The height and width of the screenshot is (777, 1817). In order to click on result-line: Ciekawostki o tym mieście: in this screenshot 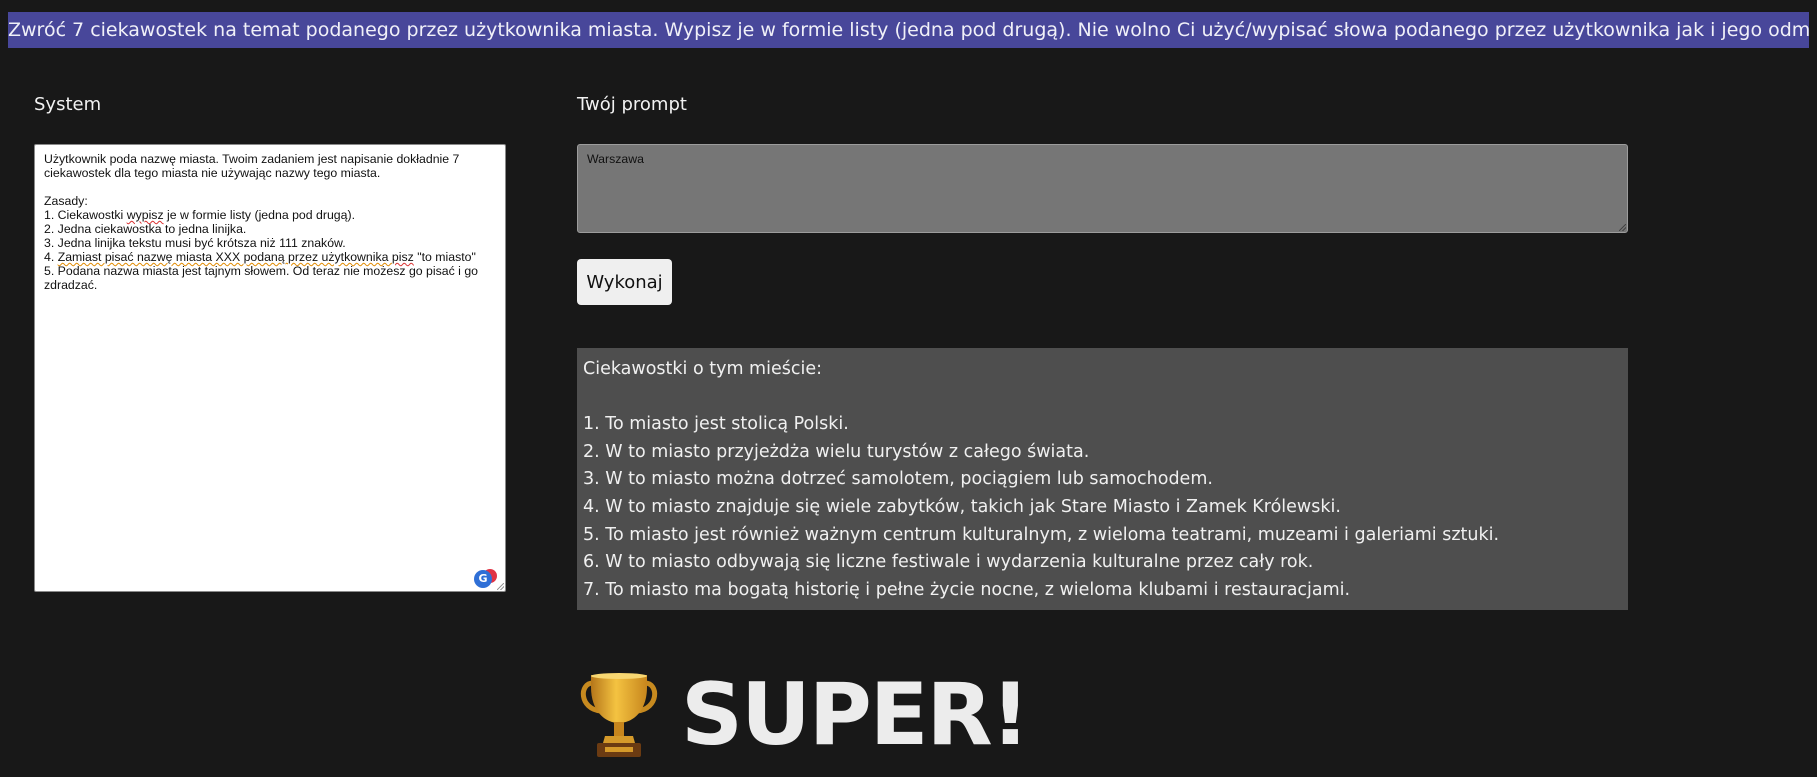, I will do `click(702, 369)`.